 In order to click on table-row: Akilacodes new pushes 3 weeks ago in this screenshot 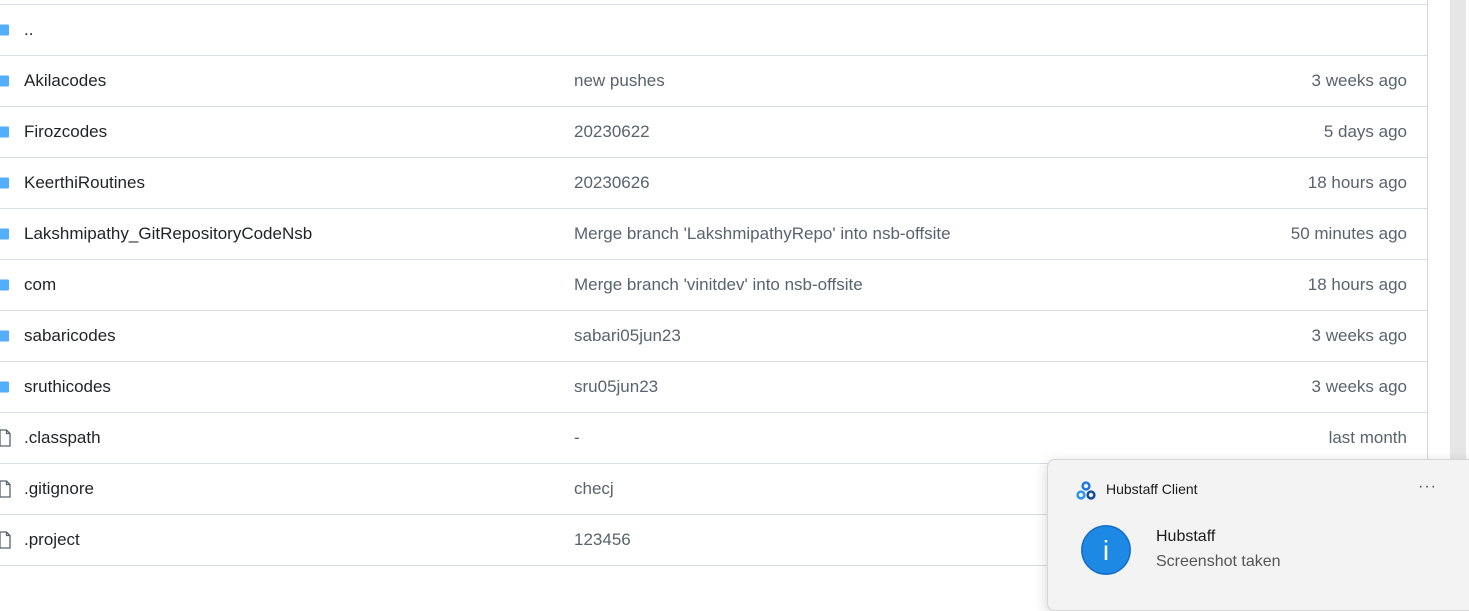, I will do `click(713, 81)`.